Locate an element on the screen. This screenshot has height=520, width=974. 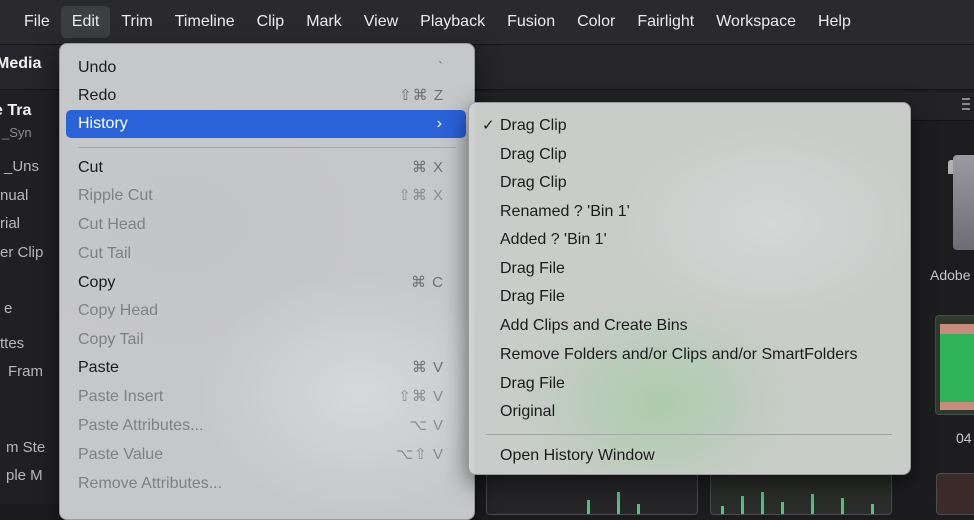
menu-item-cut-tail: Cut Tail is located at coordinates (266, 254).